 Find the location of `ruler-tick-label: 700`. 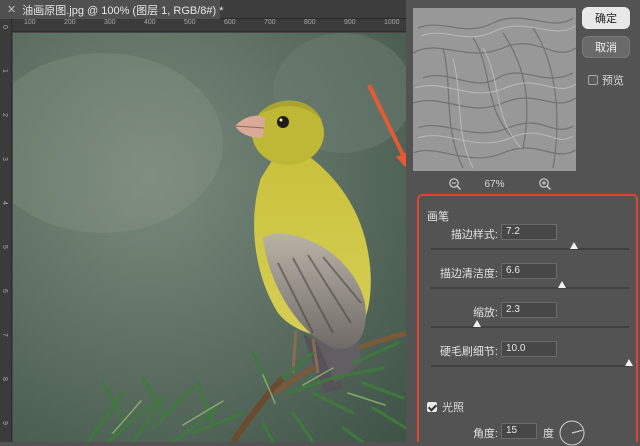

ruler-tick-label: 700 is located at coordinates (270, 22).